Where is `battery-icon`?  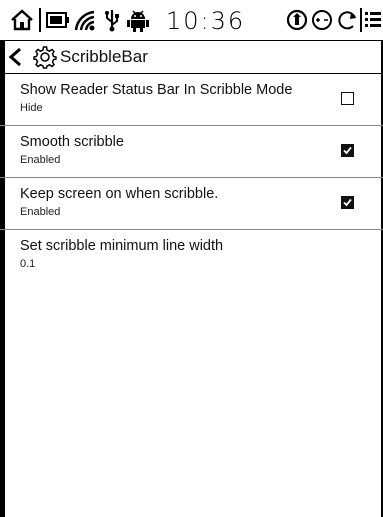 battery-icon is located at coordinates (57, 20).